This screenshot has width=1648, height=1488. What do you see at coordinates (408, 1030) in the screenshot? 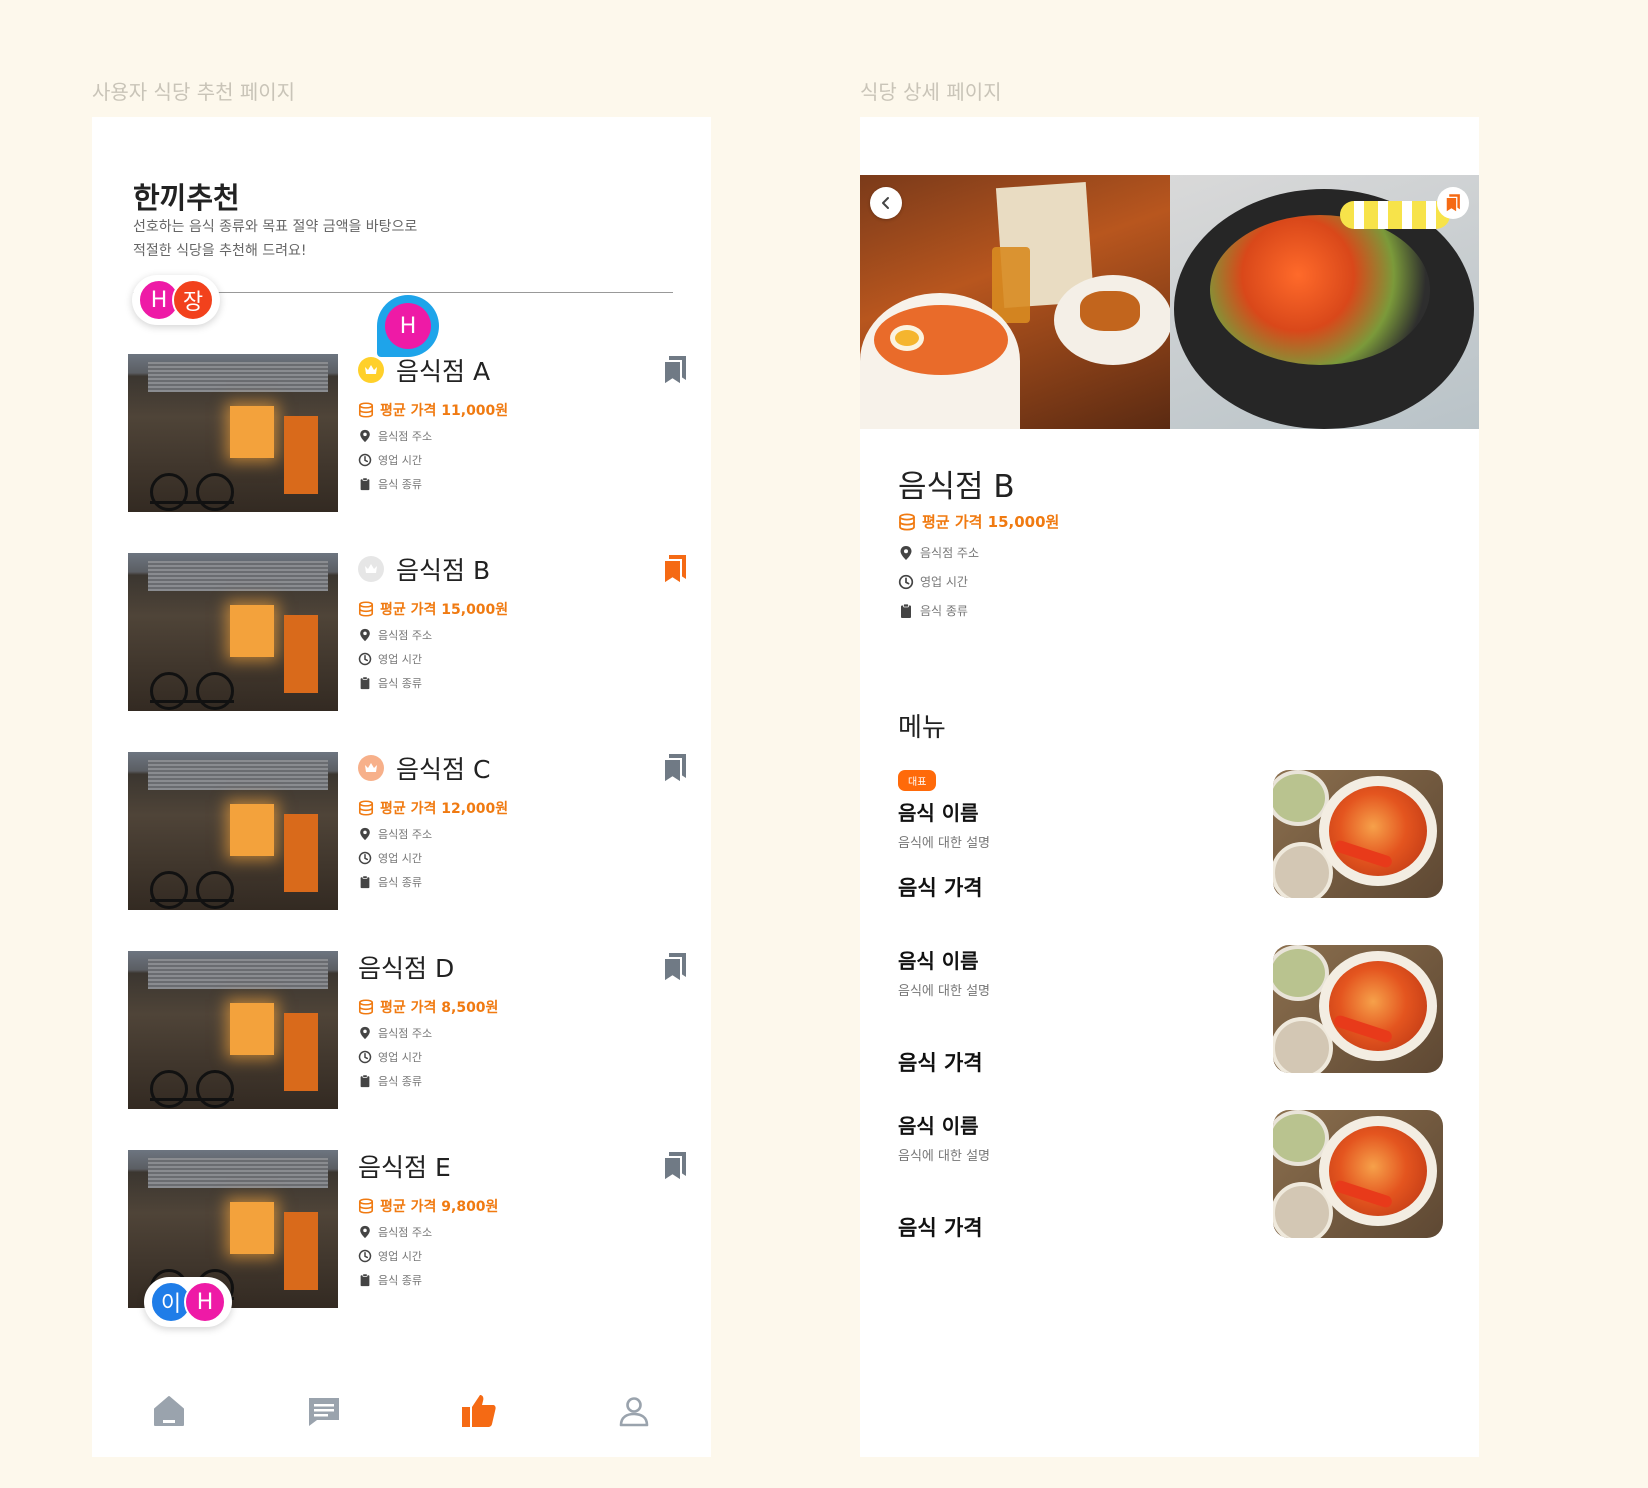
I see `restaurant-card: 음식점 D 평균 가격 8,500원 음식점 주소 영업 시간 음식 종류` at bounding box center [408, 1030].